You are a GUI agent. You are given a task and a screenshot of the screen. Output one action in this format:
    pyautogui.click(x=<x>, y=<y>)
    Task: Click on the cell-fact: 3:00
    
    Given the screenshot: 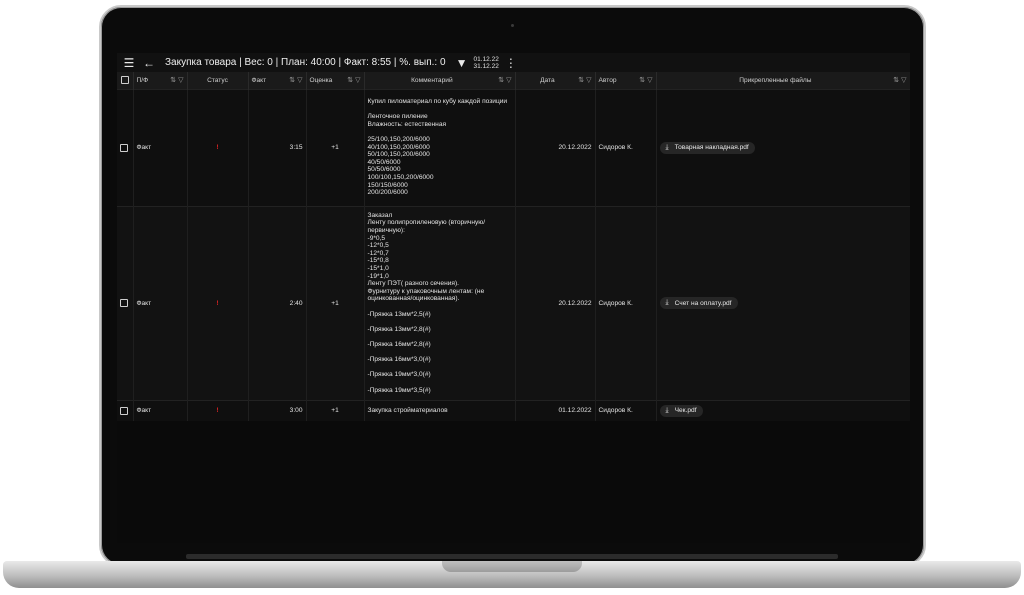 What is the action you would take?
    pyautogui.click(x=277, y=410)
    